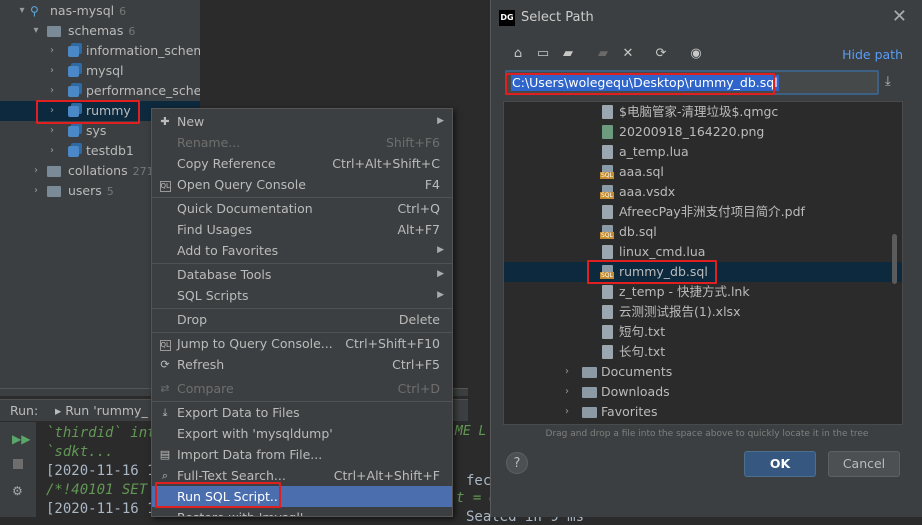 The height and width of the screenshot is (525, 922). Describe the element at coordinates (101, 471) in the screenshot. I see `console-line: [2020-11-16 1` at that location.